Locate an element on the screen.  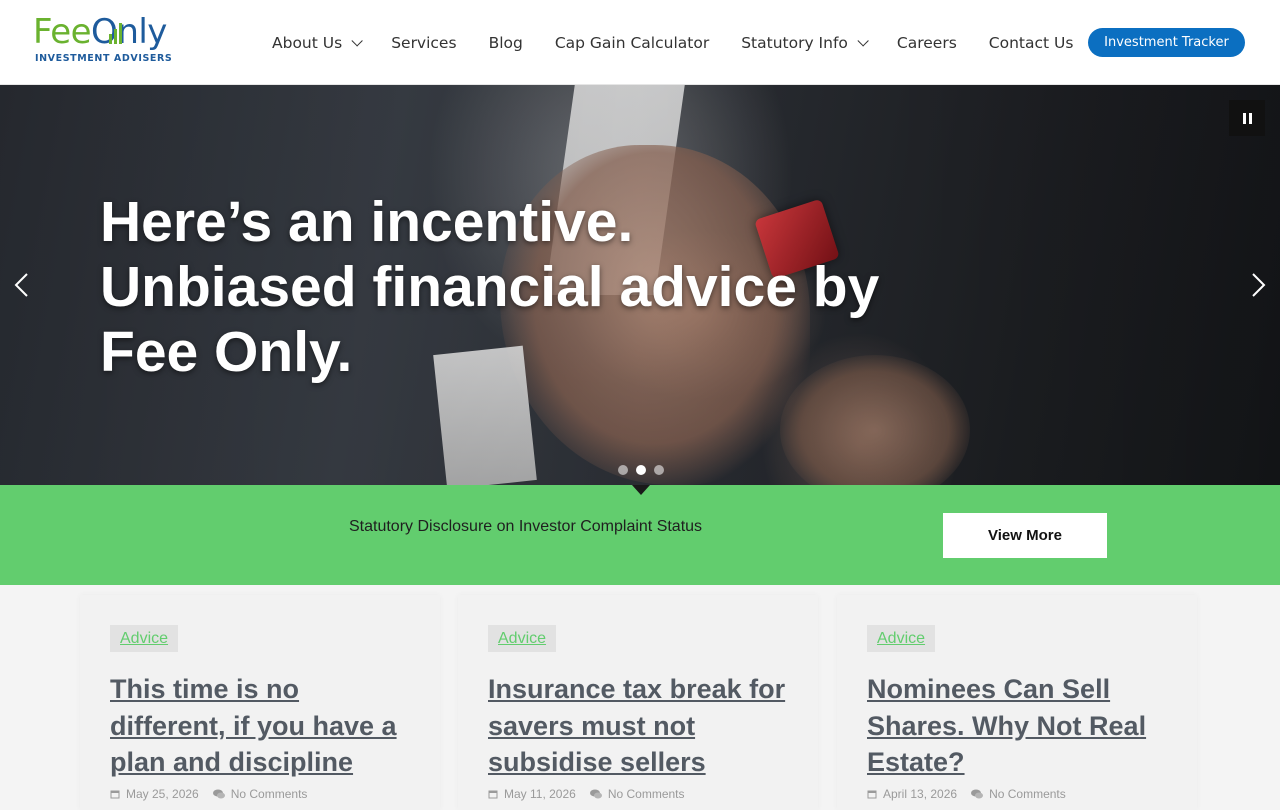
band-notch-arrow is located at coordinates (641, 490).